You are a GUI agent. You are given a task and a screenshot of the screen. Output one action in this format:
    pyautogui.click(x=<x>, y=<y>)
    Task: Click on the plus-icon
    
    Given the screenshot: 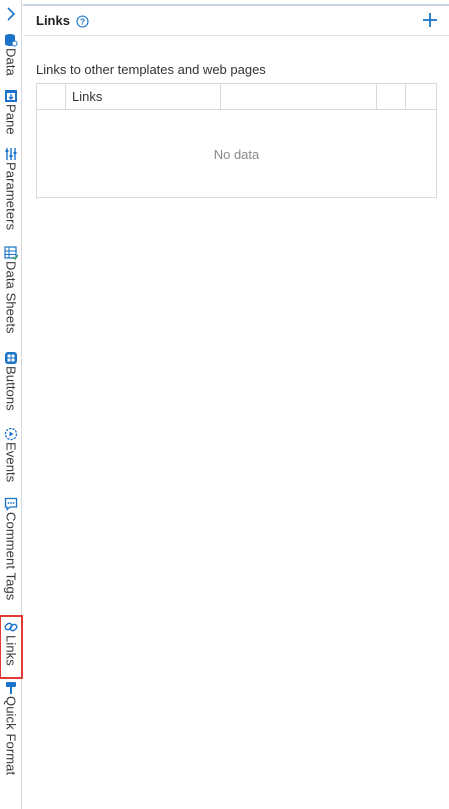 What is the action you would take?
    pyautogui.click(x=430, y=20)
    